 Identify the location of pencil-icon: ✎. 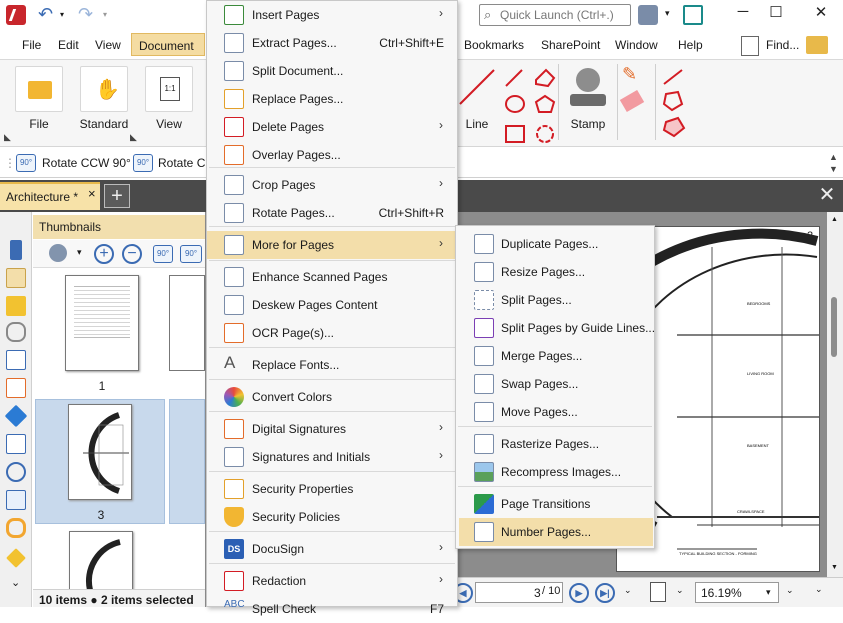
(629, 74).